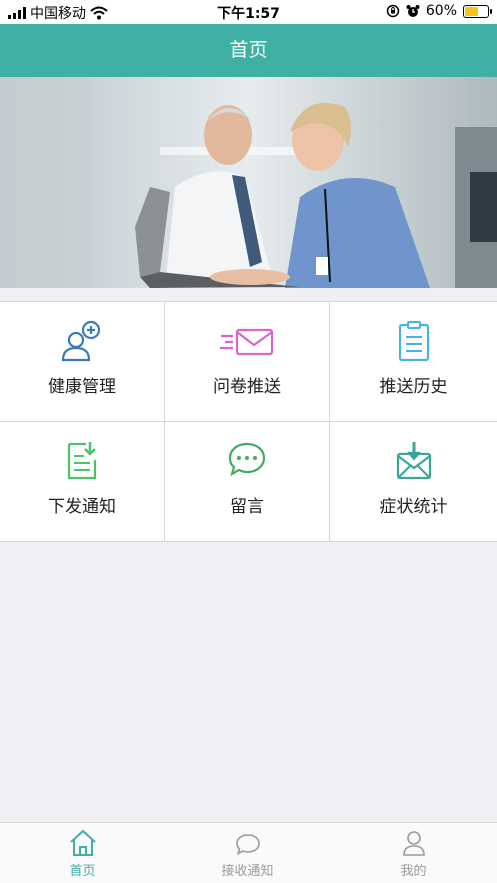 The height and width of the screenshot is (883, 497). What do you see at coordinates (247, 459) in the screenshot?
I see `chat-bubble-icon` at bounding box center [247, 459].